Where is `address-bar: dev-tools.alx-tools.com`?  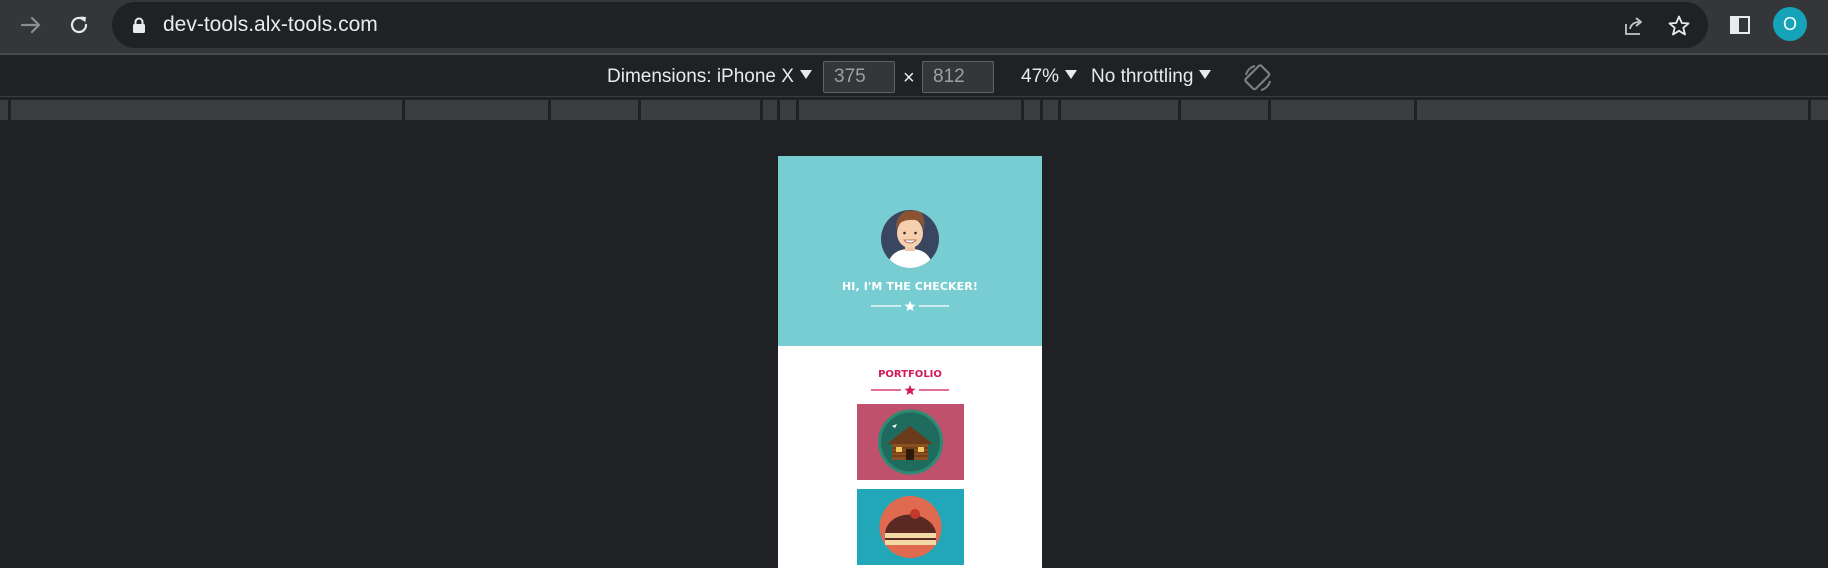
address-bar: dev-tools.alx-tools.com is located at coordinates (910, 25).